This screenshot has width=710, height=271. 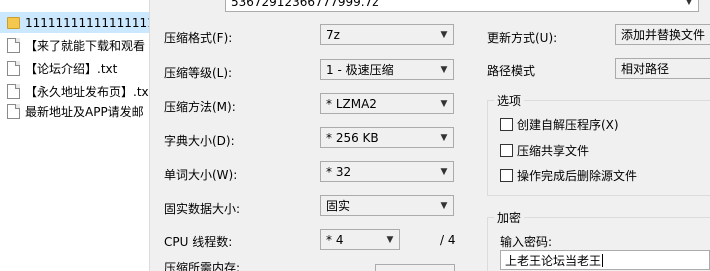 What do you see at coordinates (200, 107) in the screenshot?
I see `method-label: 压缩方法(M):` at bounding box center [200, 107].